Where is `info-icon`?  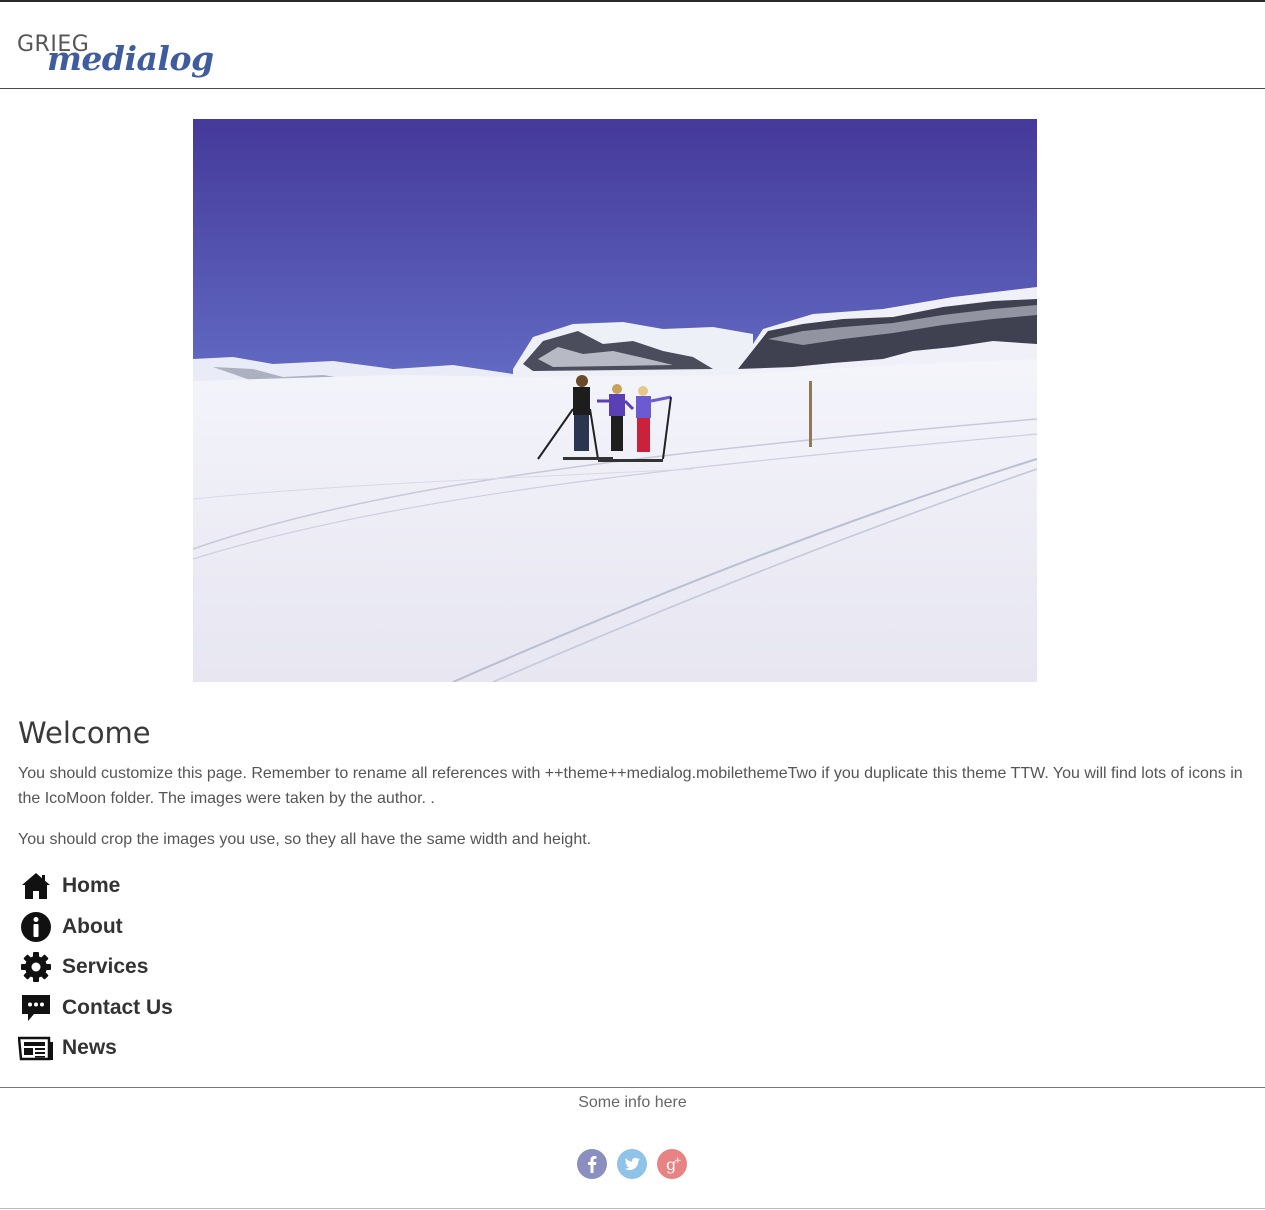 info-icon is located at coordinates (36, 927).